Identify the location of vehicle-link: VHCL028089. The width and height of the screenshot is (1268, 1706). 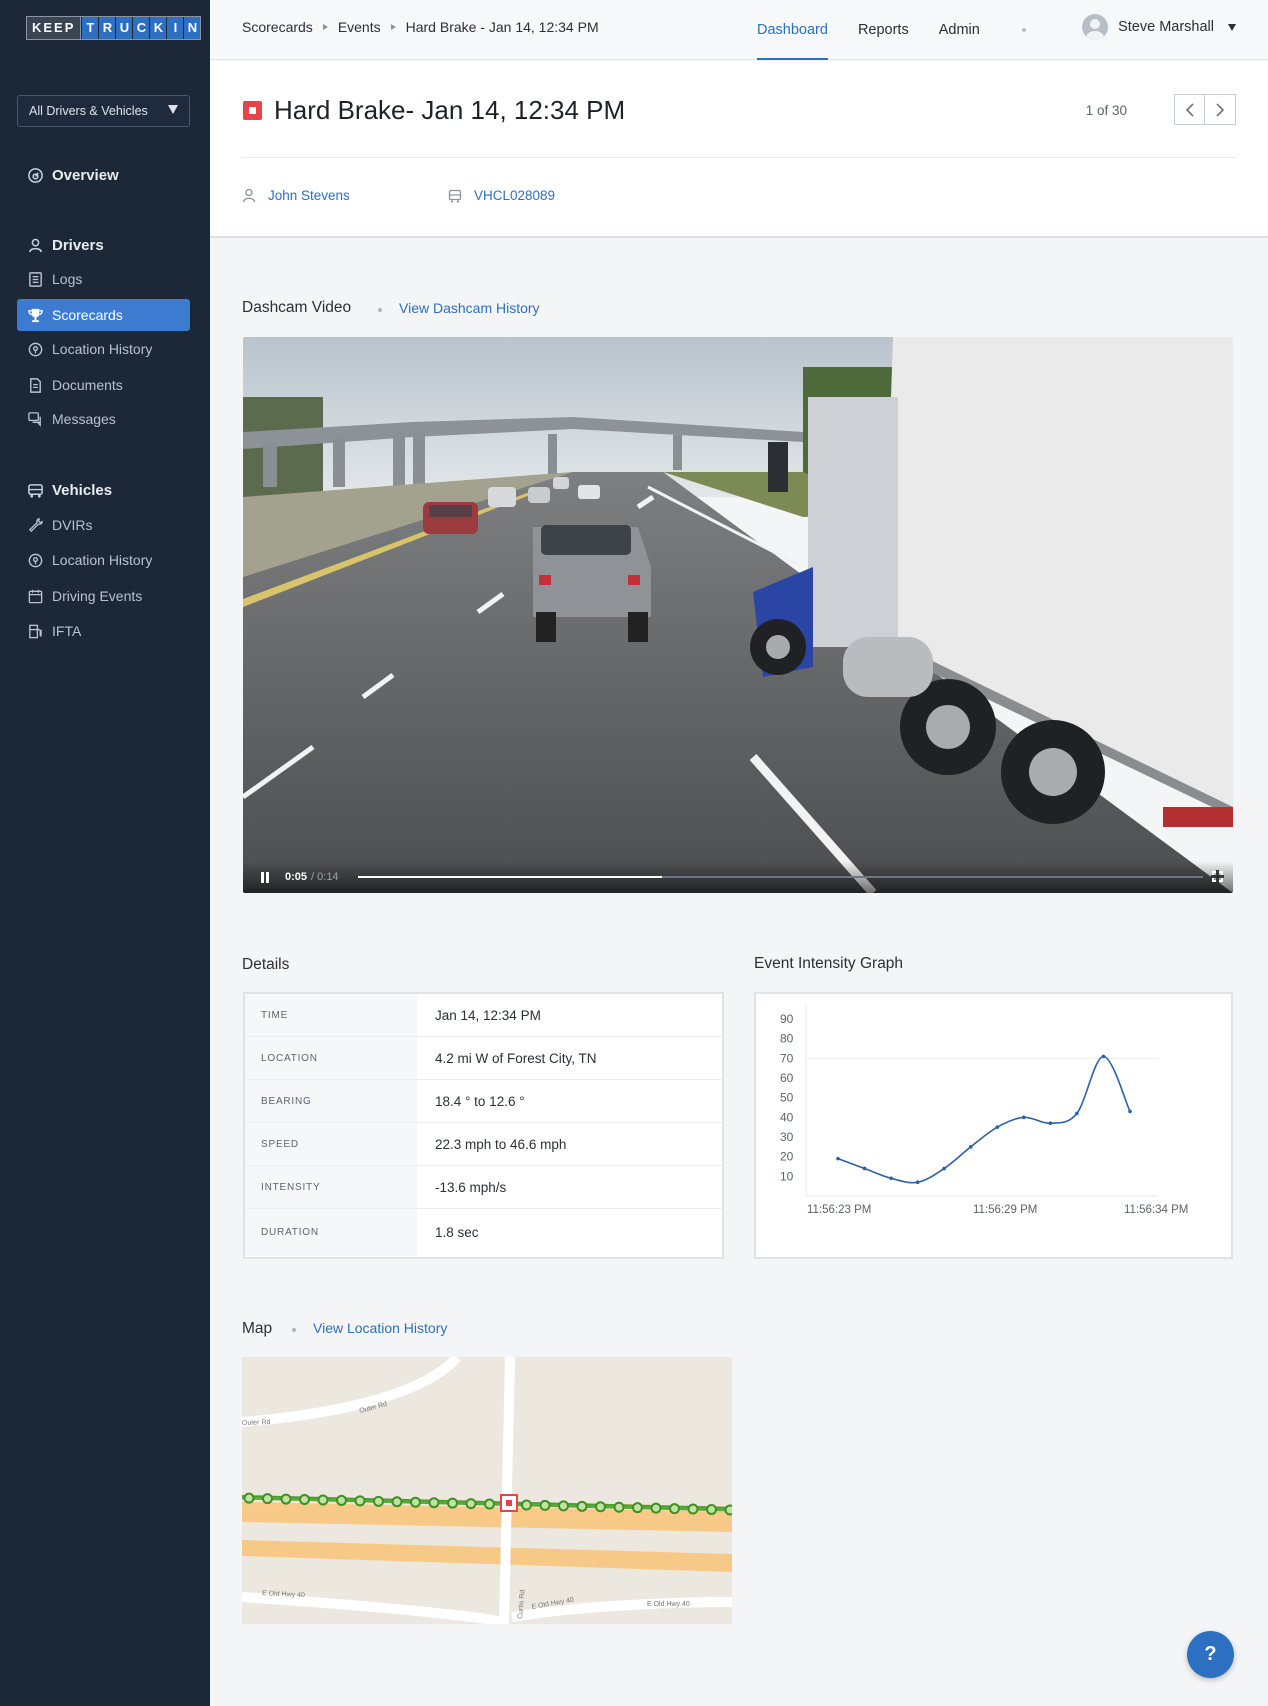
(501, 195).